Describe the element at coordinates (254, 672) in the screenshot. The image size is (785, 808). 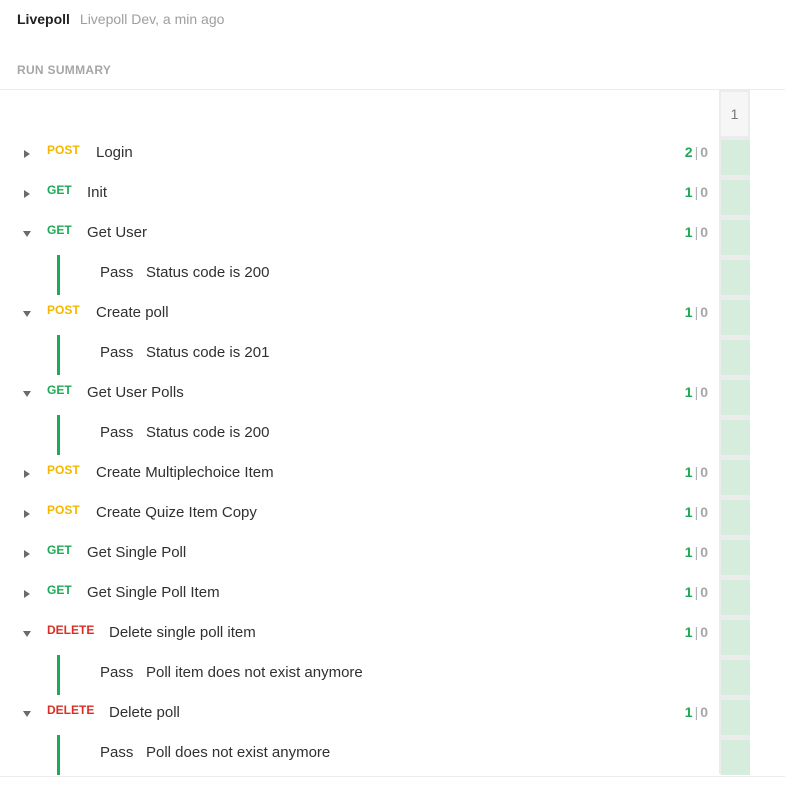
I see `test-name: Poll item does not exist anymore` at that location.